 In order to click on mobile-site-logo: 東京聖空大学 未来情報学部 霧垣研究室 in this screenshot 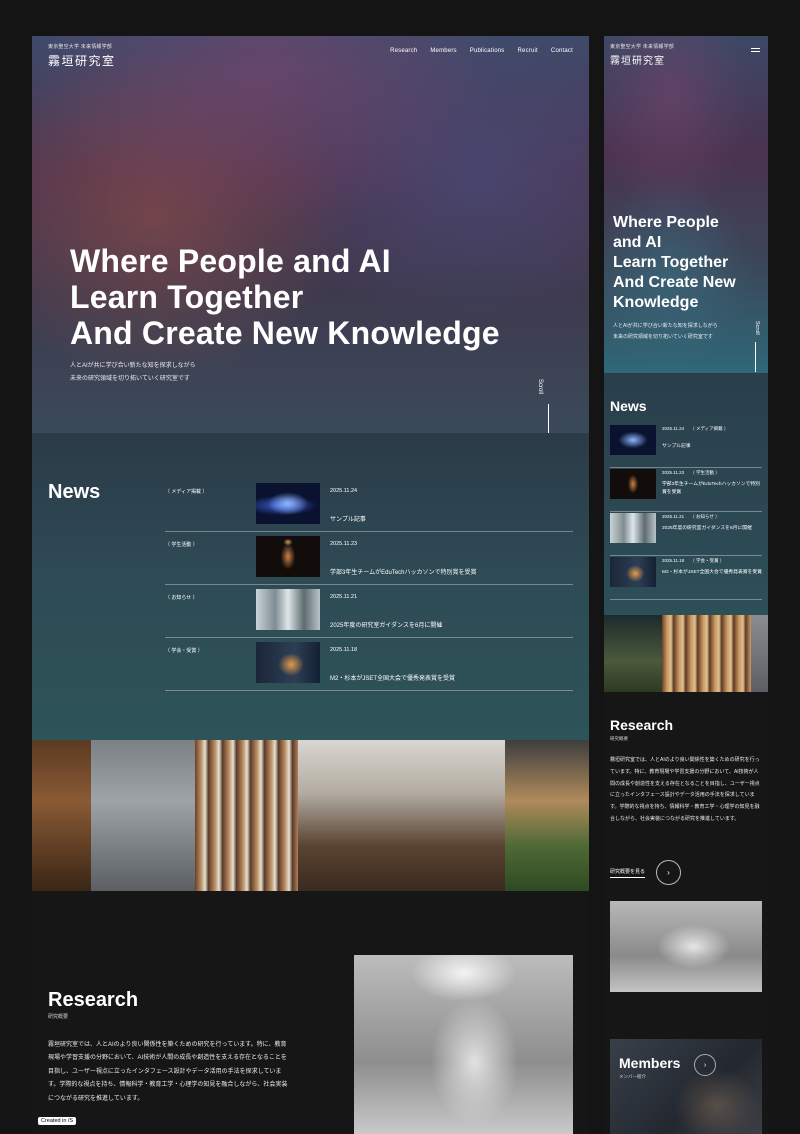, I will do `click(642, 55)`.